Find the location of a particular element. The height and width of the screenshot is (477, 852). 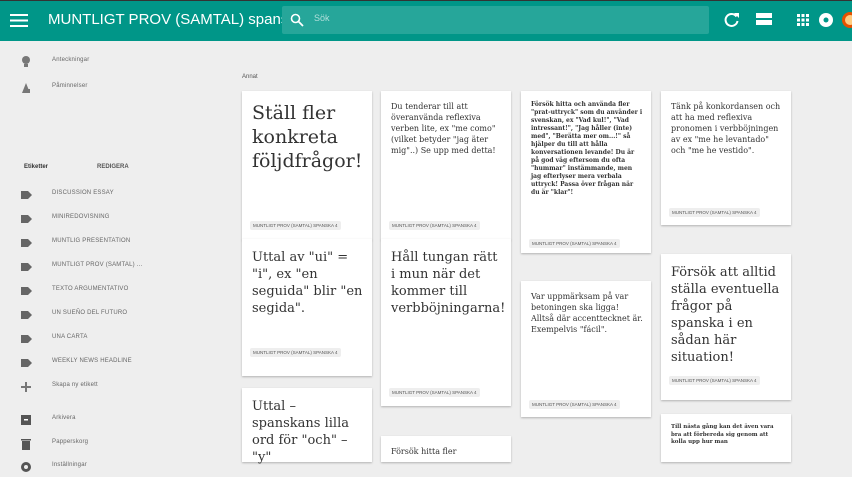

sidebar-item-label: WEEKLY NEWS HEADLINE is located at coordinates (92, 361).